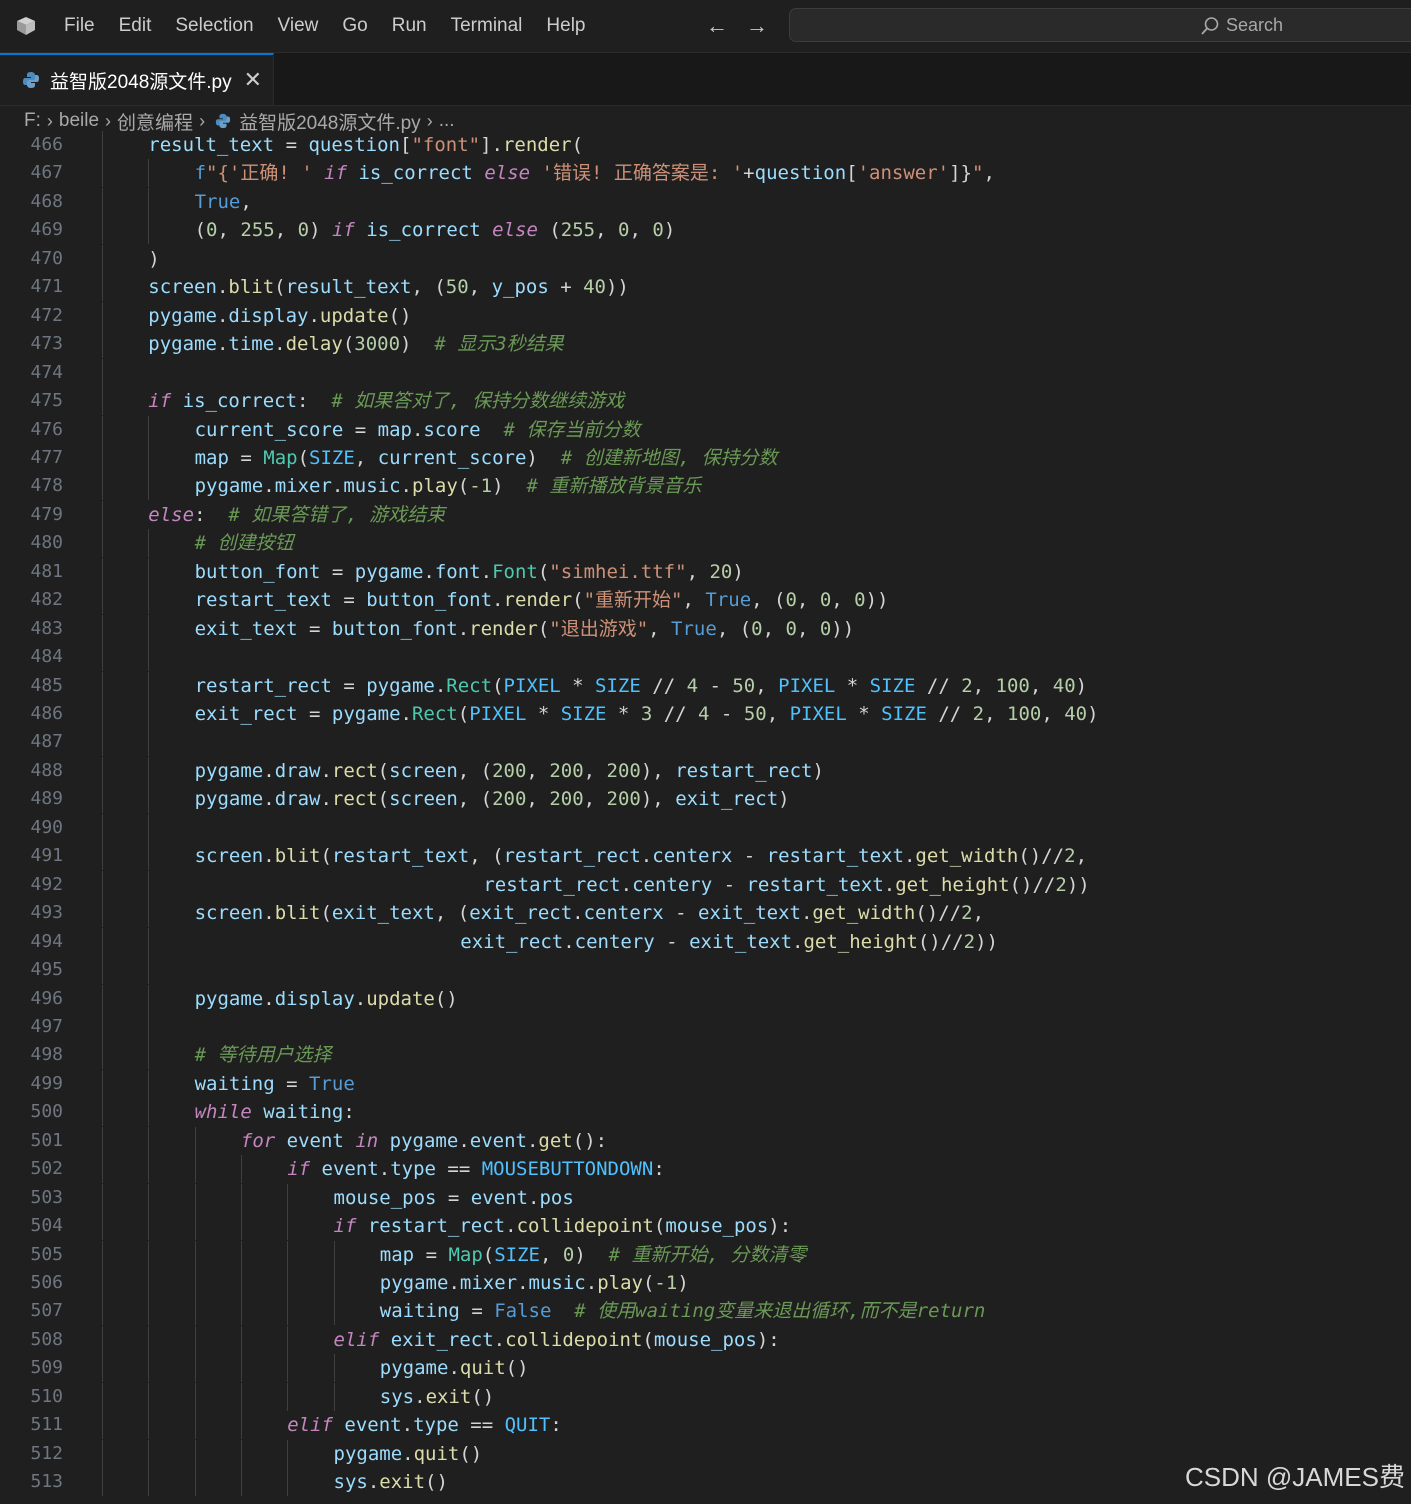  What do you see at coordinates (1100, 25) in the screenshot?
I see `command-center-search: Search` at bounding box center [1100, 25].